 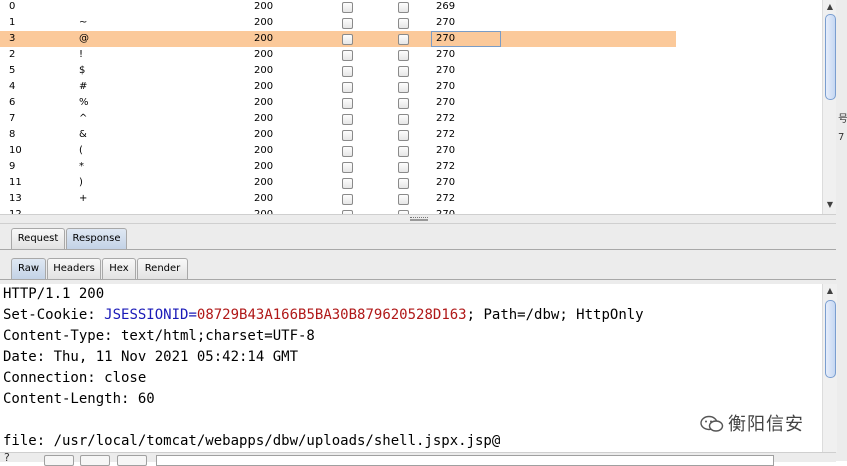 What do you see at coordinates (338, 87) in the screenshot?
I see `table-row: 4 #200 270` at bounding box center [338, 87].